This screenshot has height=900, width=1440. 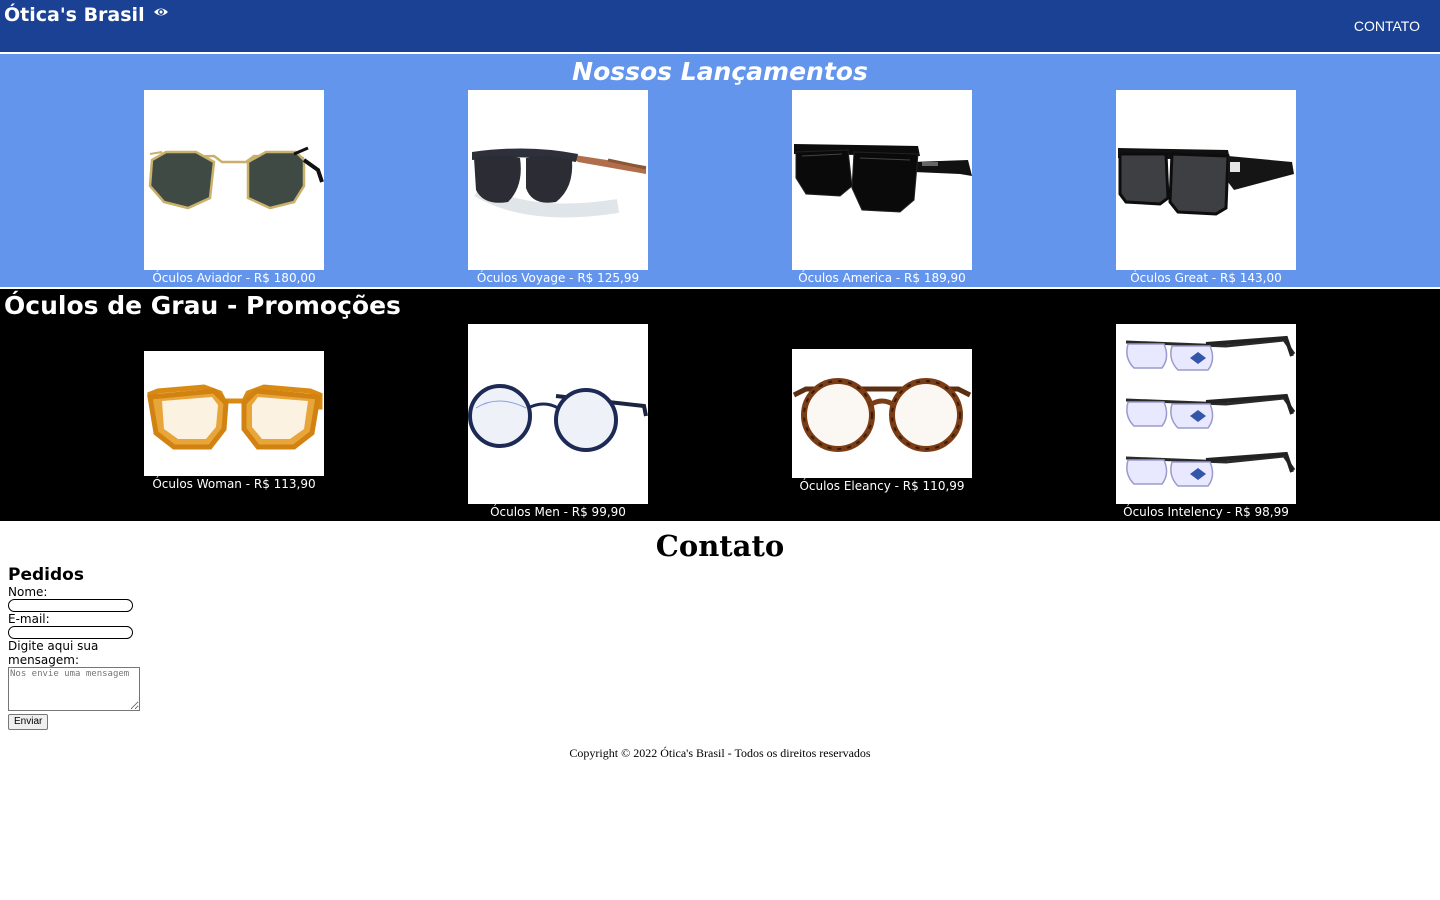 I want to click on product-caption: Óculos Intelency - R$ 98,99, so click(x=1206, y=512).